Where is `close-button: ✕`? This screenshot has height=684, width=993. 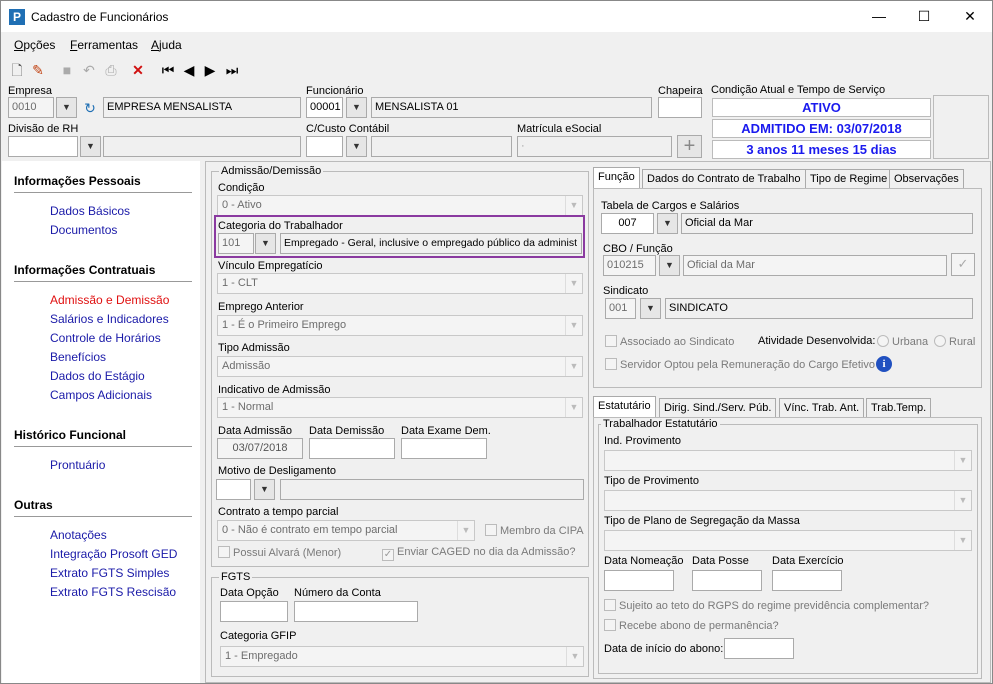
close-button: ✕ is located at coordinates (970, 16).